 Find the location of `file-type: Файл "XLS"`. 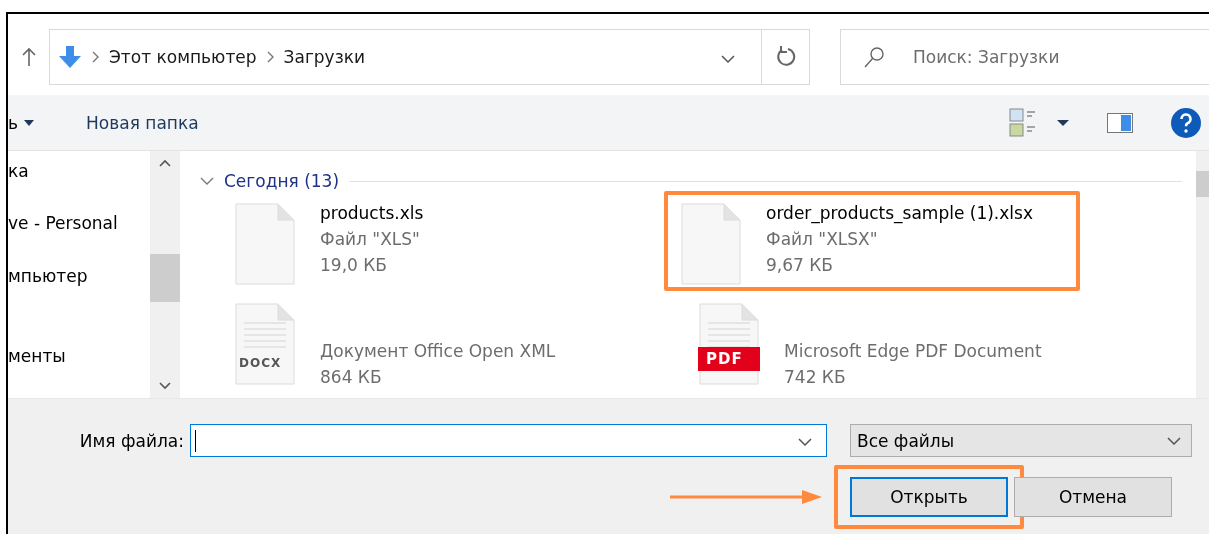

file-type: Файл "XLS" is located at coordinates (370, 239).